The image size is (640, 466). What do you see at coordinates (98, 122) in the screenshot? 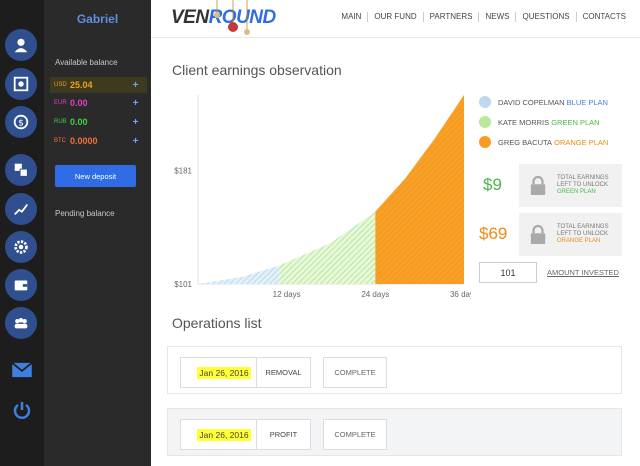
I see `balance-row-rub: RUB 0.00 +` at bounding box center [98, 122].